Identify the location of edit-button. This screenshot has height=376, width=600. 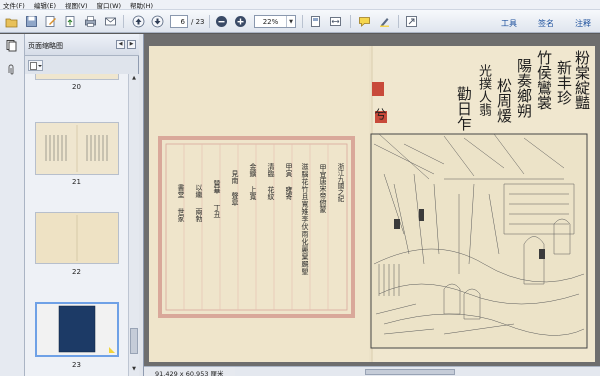
(50, 21).